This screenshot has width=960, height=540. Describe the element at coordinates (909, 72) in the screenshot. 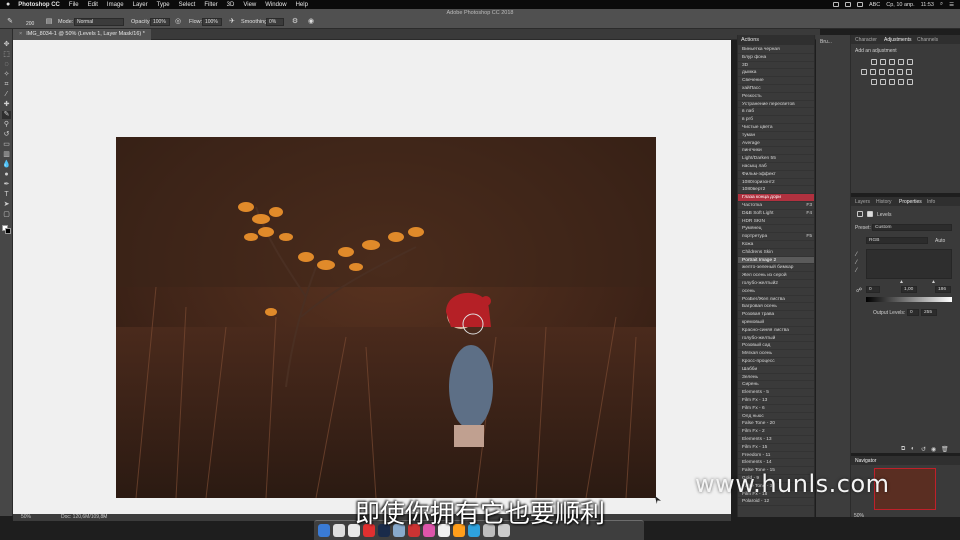

I see `color-lookup-icon` at that location.